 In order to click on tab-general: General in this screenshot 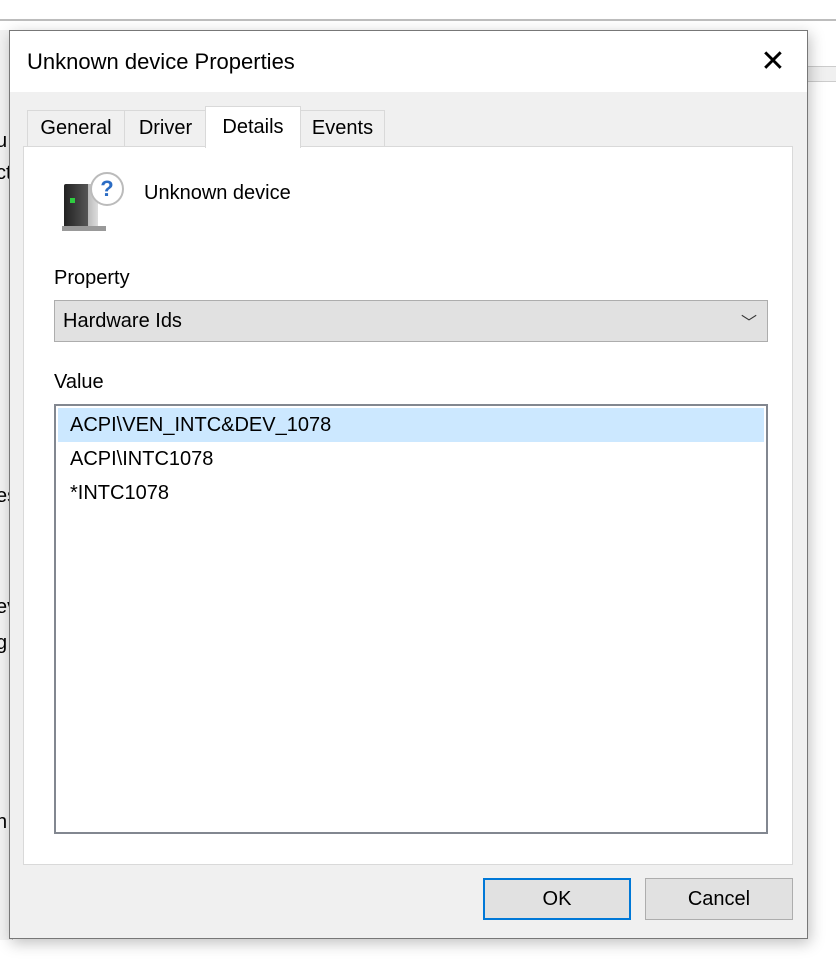, I will do `click(76, 128)`.